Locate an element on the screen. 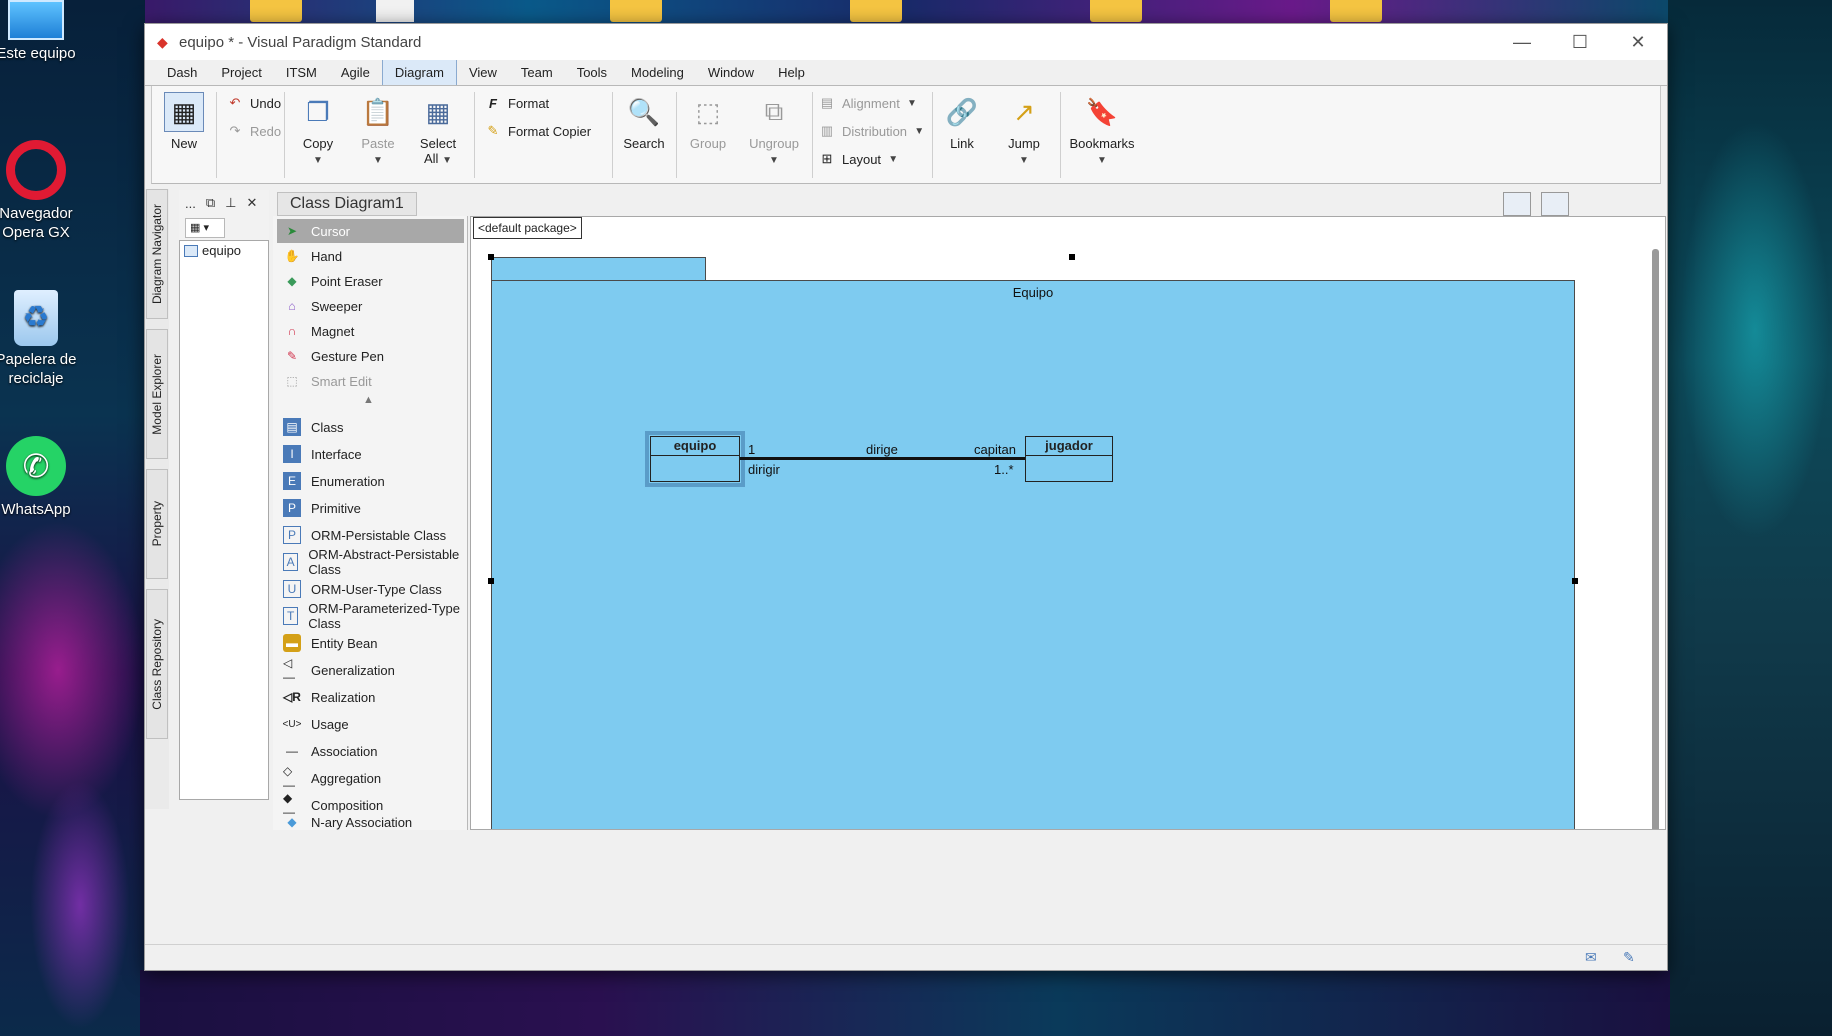  tab-property: Property is located at coordinates (157, 524).